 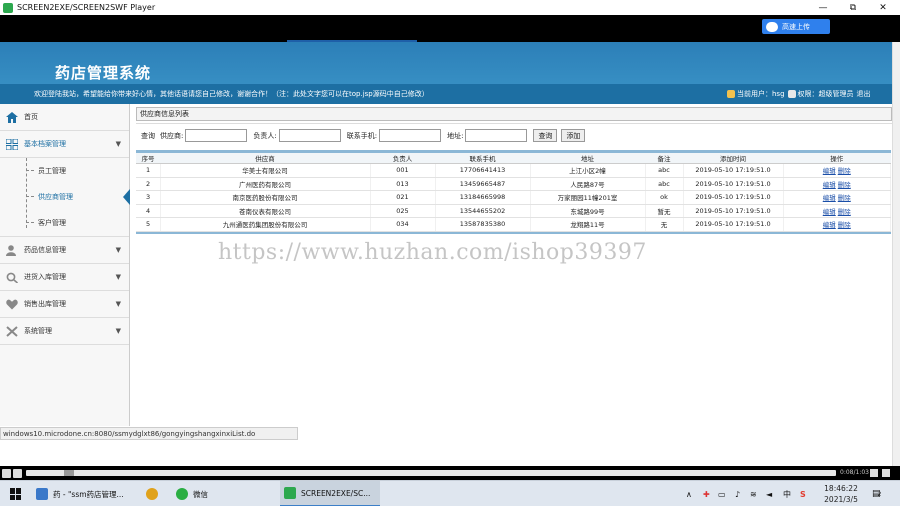 What do you see at coordinates (12, 304) in the screenshot?
I see `heart-icon` at bounding box center [12, 304].